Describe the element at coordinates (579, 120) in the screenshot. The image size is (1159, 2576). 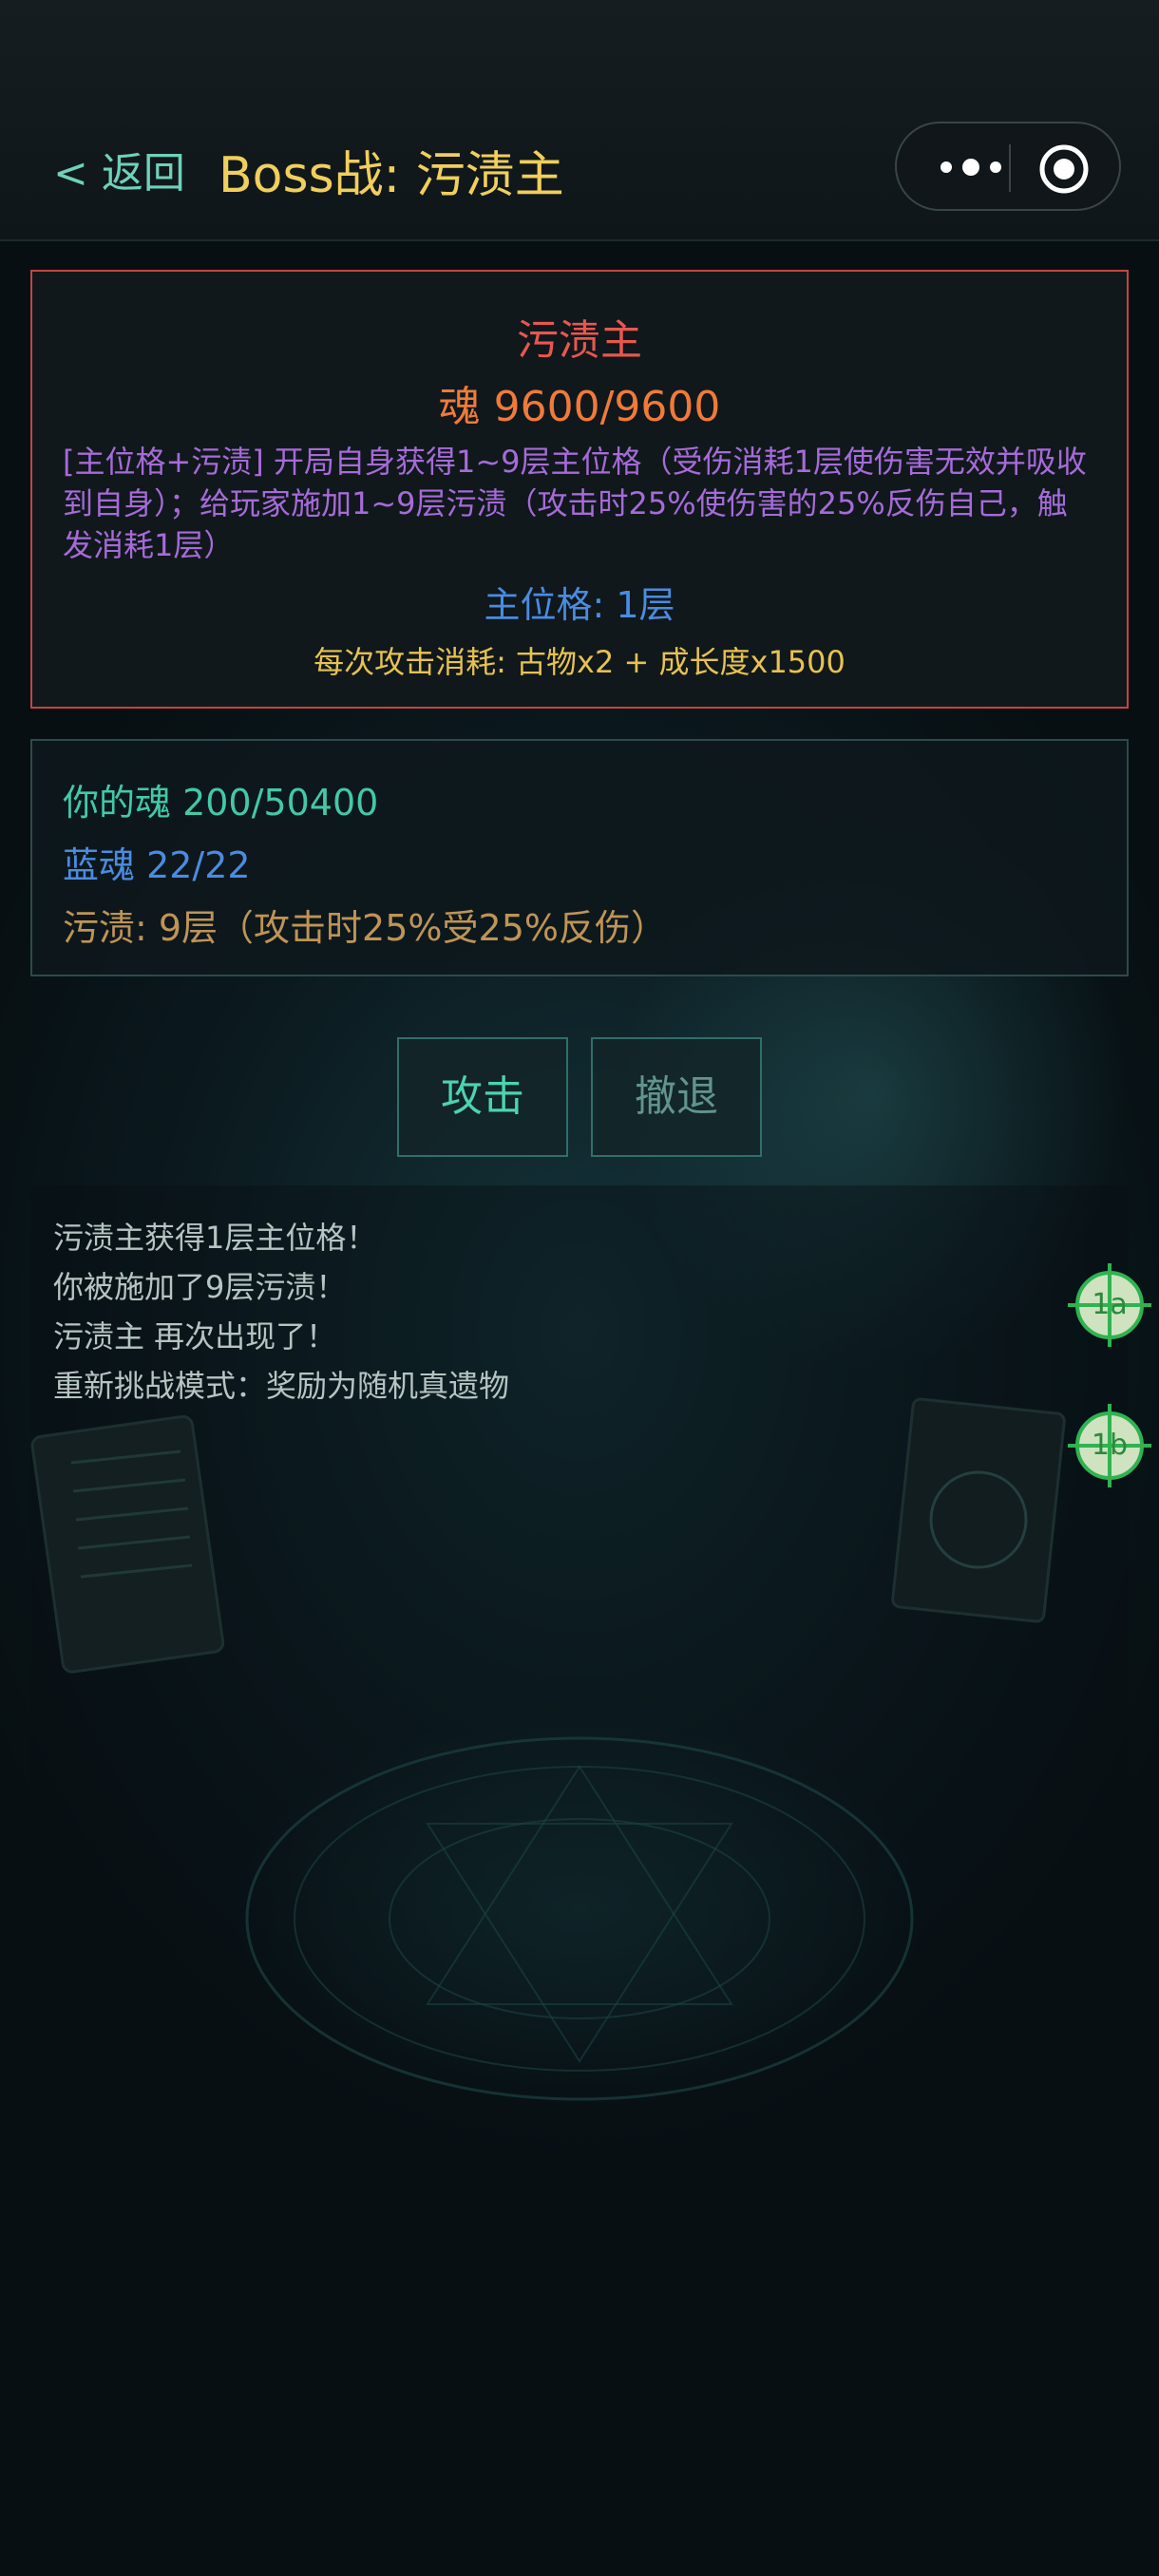
I see `top-navigation-bar: < 返回 Boss战: 污渍主` at that location.